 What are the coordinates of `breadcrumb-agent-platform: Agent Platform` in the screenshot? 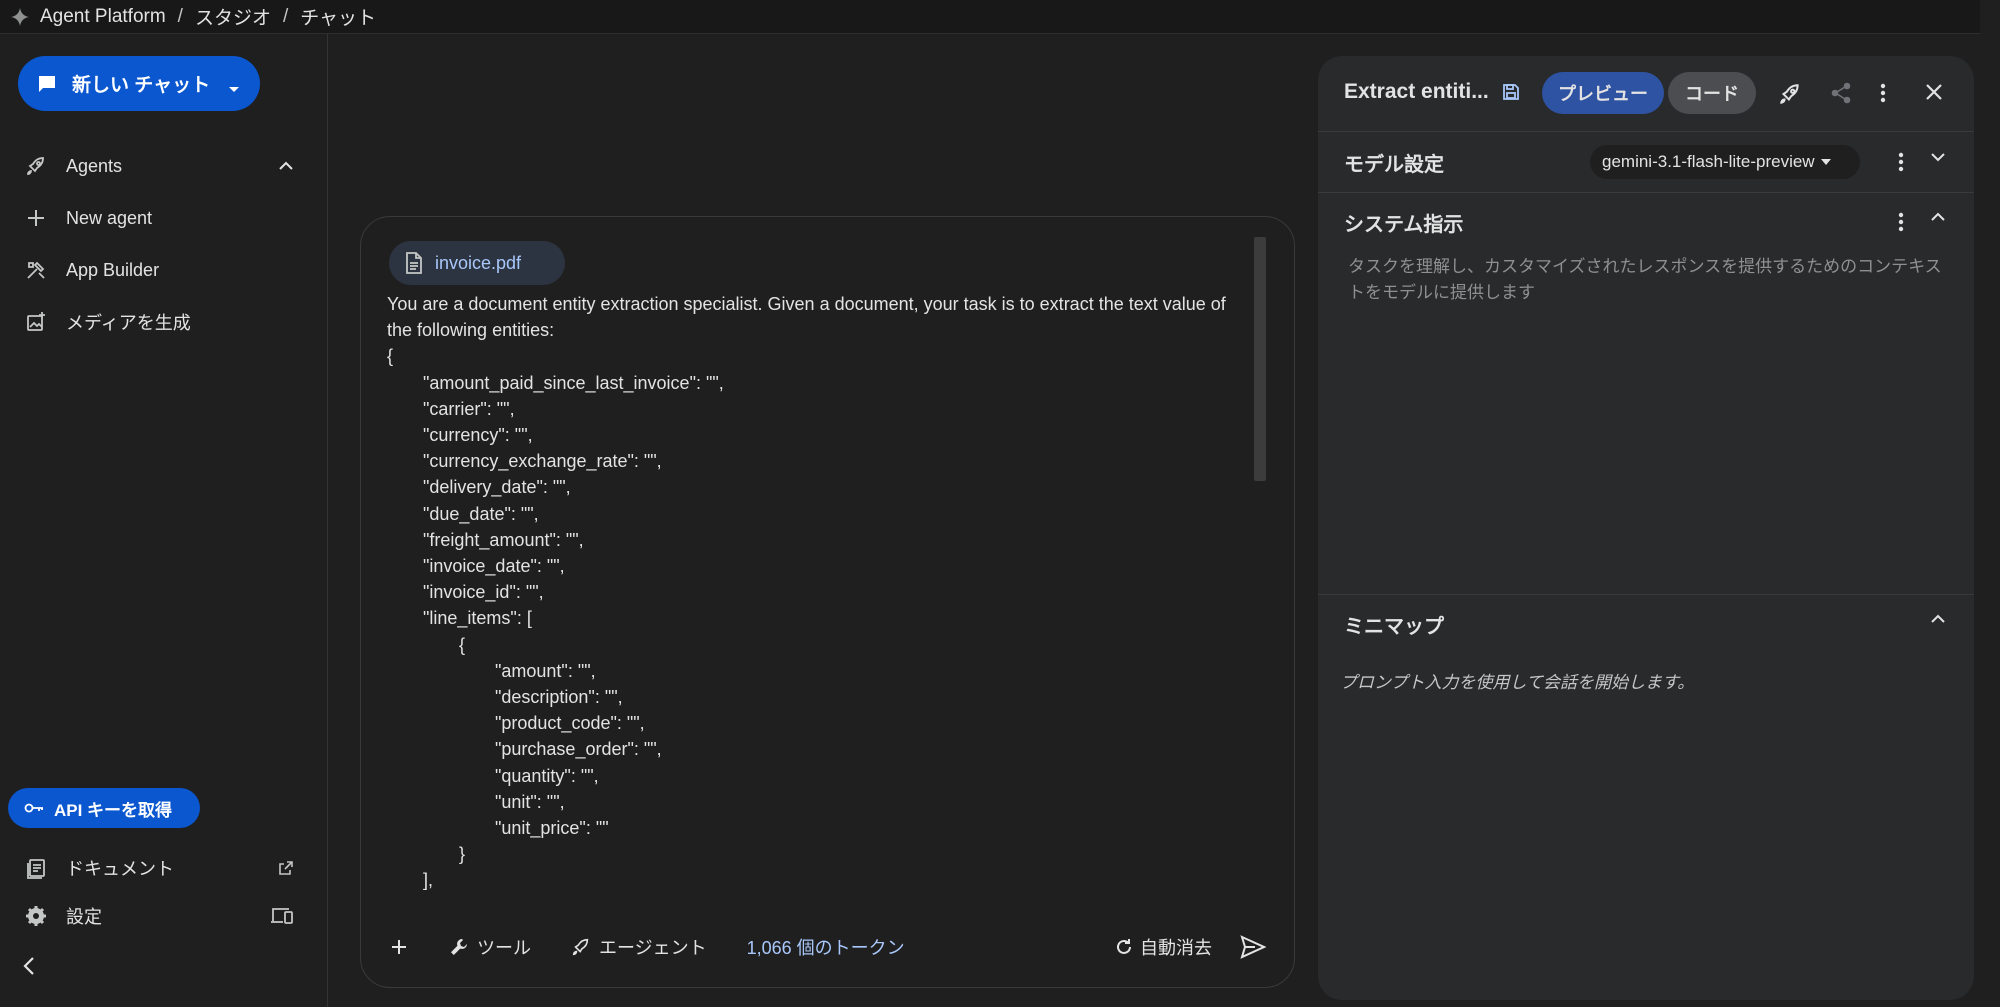 It's located at (103, 17).